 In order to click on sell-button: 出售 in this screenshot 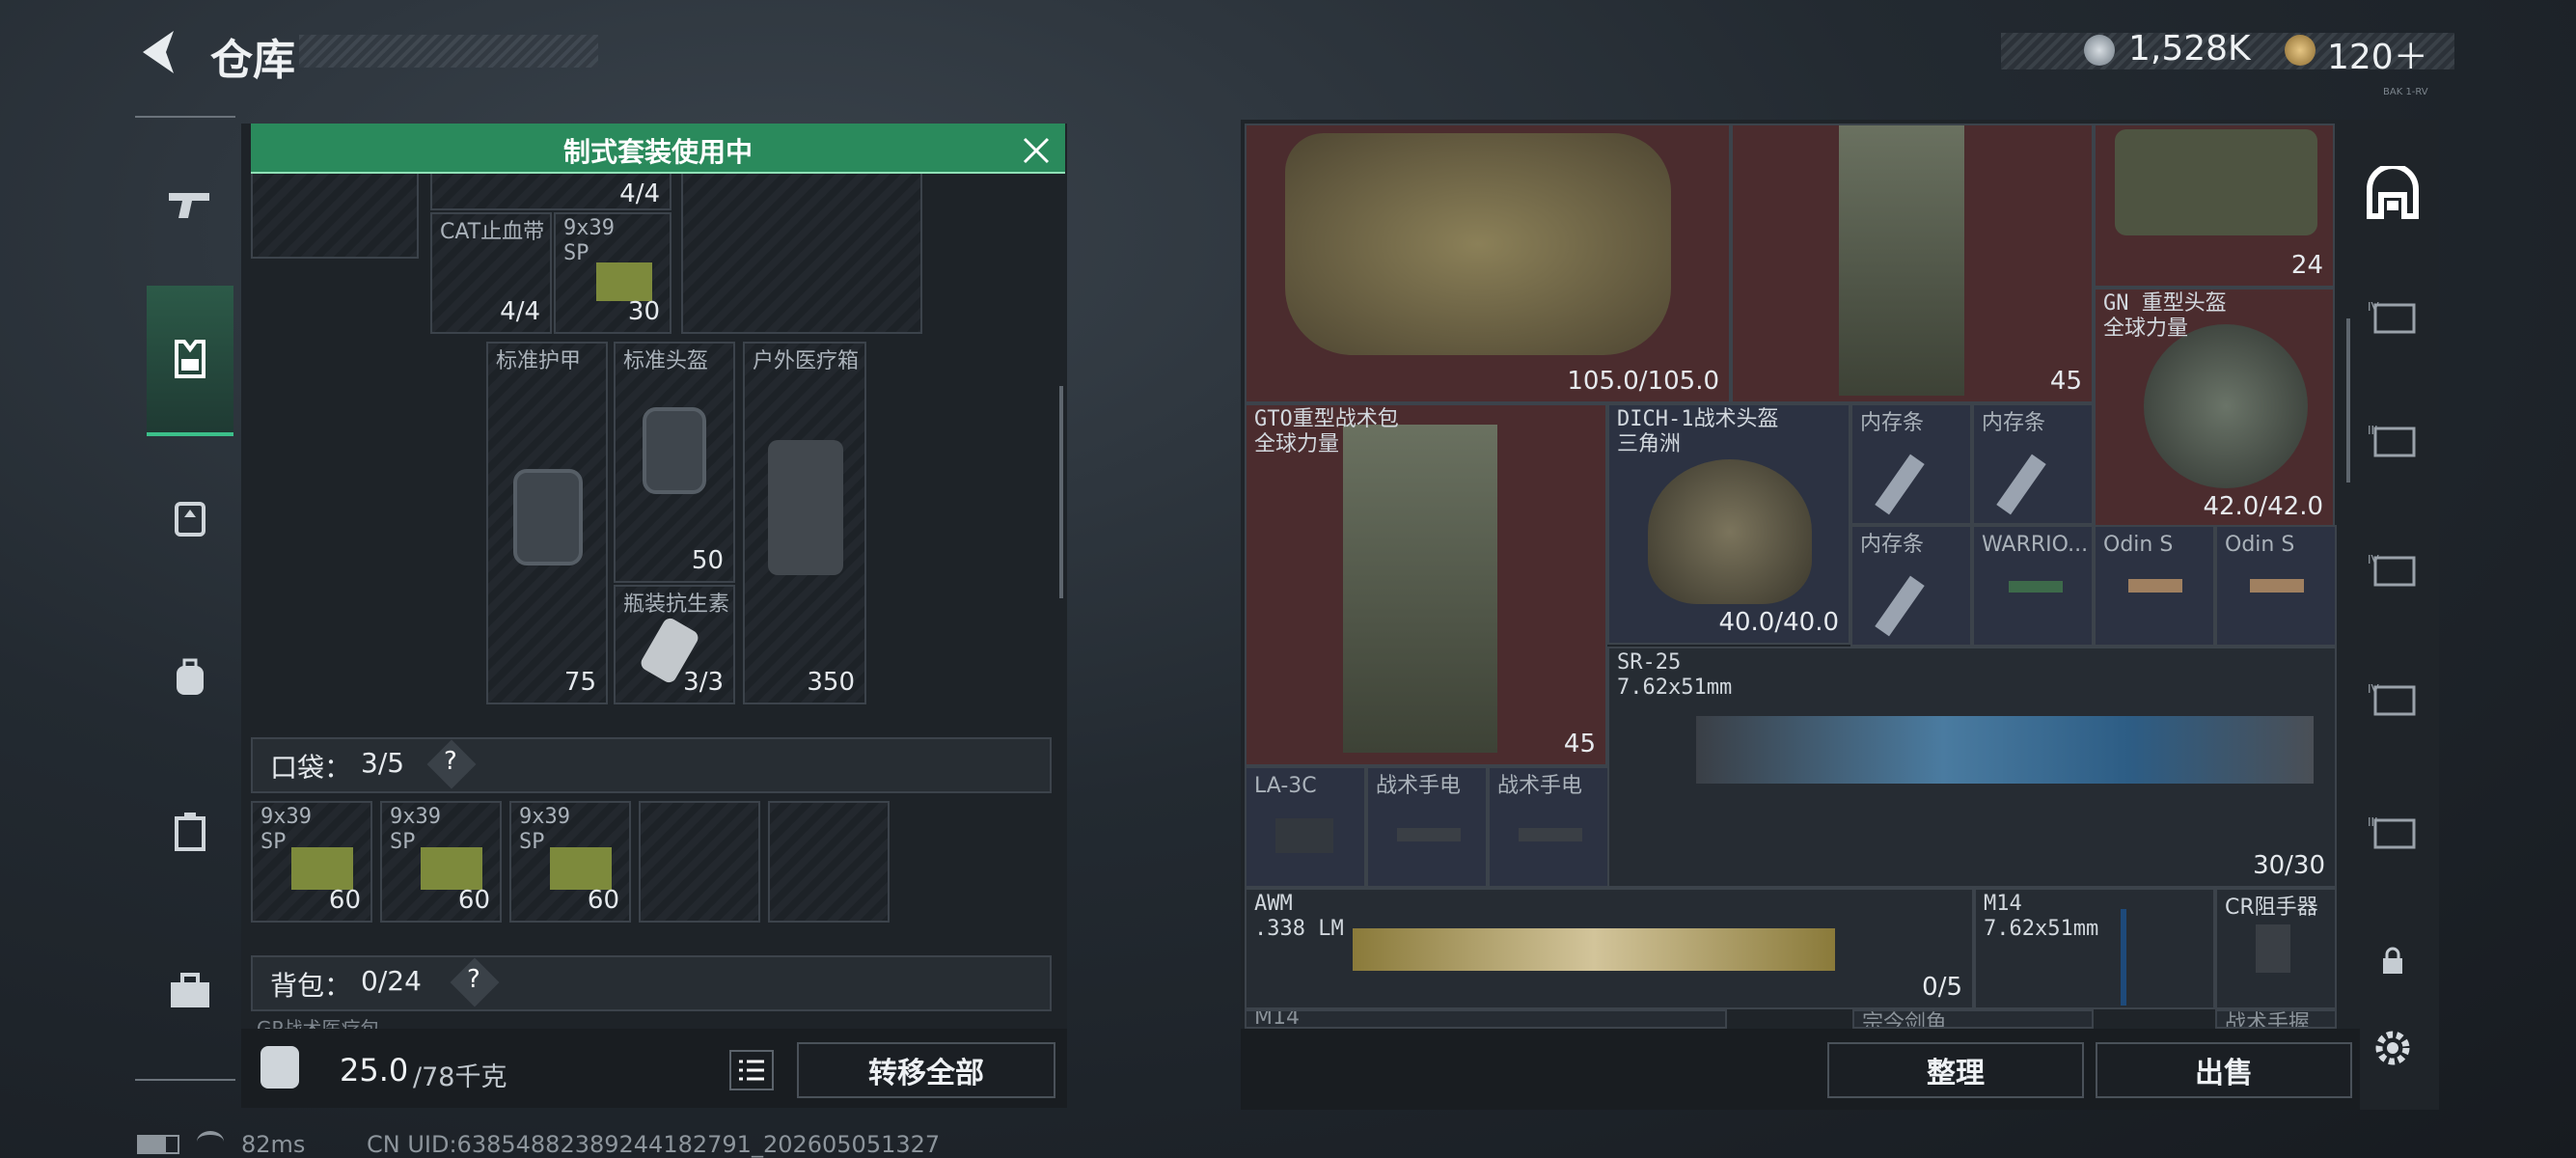, I will do `click(2224, 1070)`.